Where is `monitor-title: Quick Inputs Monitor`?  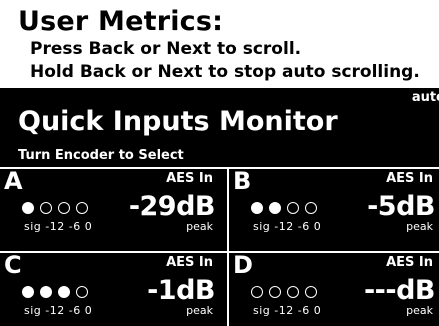
monitor-title: Quick Inputs Monitor is located at coordinates (178, 121).